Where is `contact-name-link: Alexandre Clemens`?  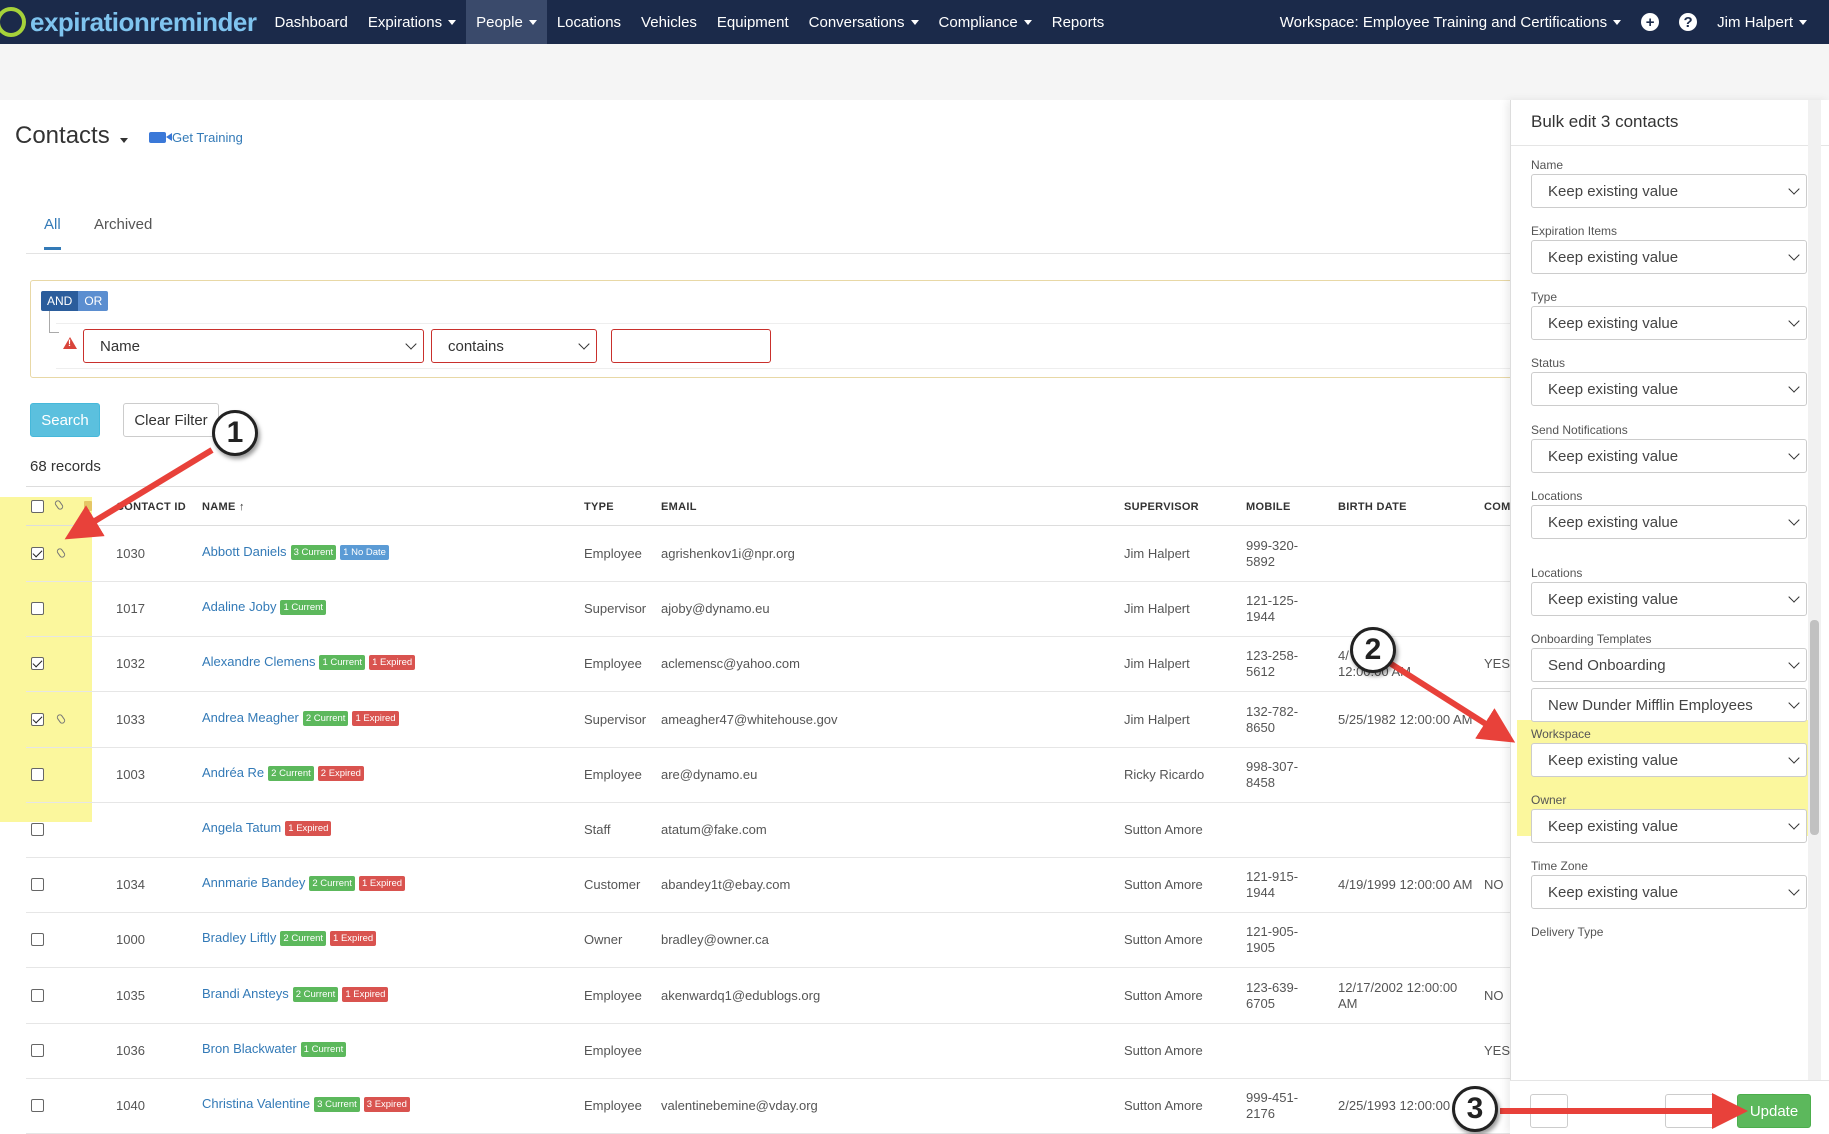 contact-name-link: Alexandre Clemens is located at coordinates (258, 661).